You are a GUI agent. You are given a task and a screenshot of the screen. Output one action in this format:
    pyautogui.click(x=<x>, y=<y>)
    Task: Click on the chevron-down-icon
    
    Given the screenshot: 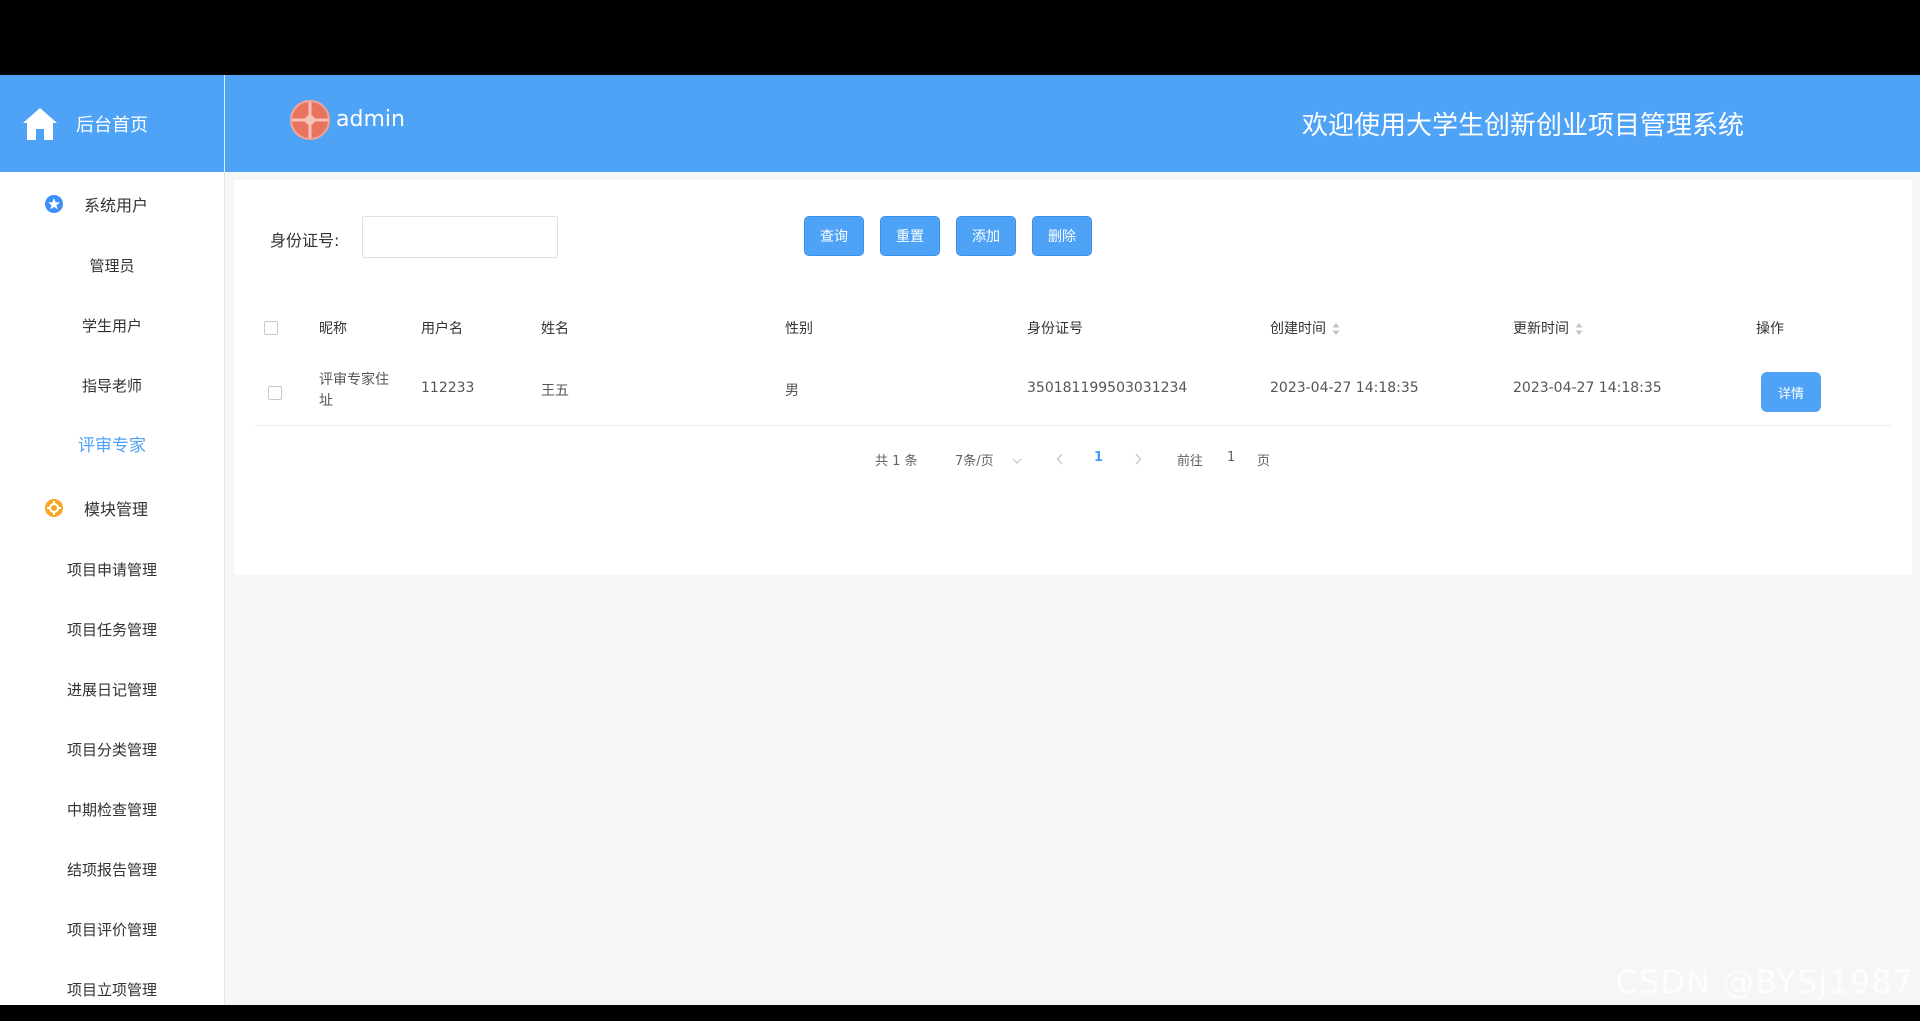 What is the action you would take?
    pyautogui.click(x=1017, y=461)
    